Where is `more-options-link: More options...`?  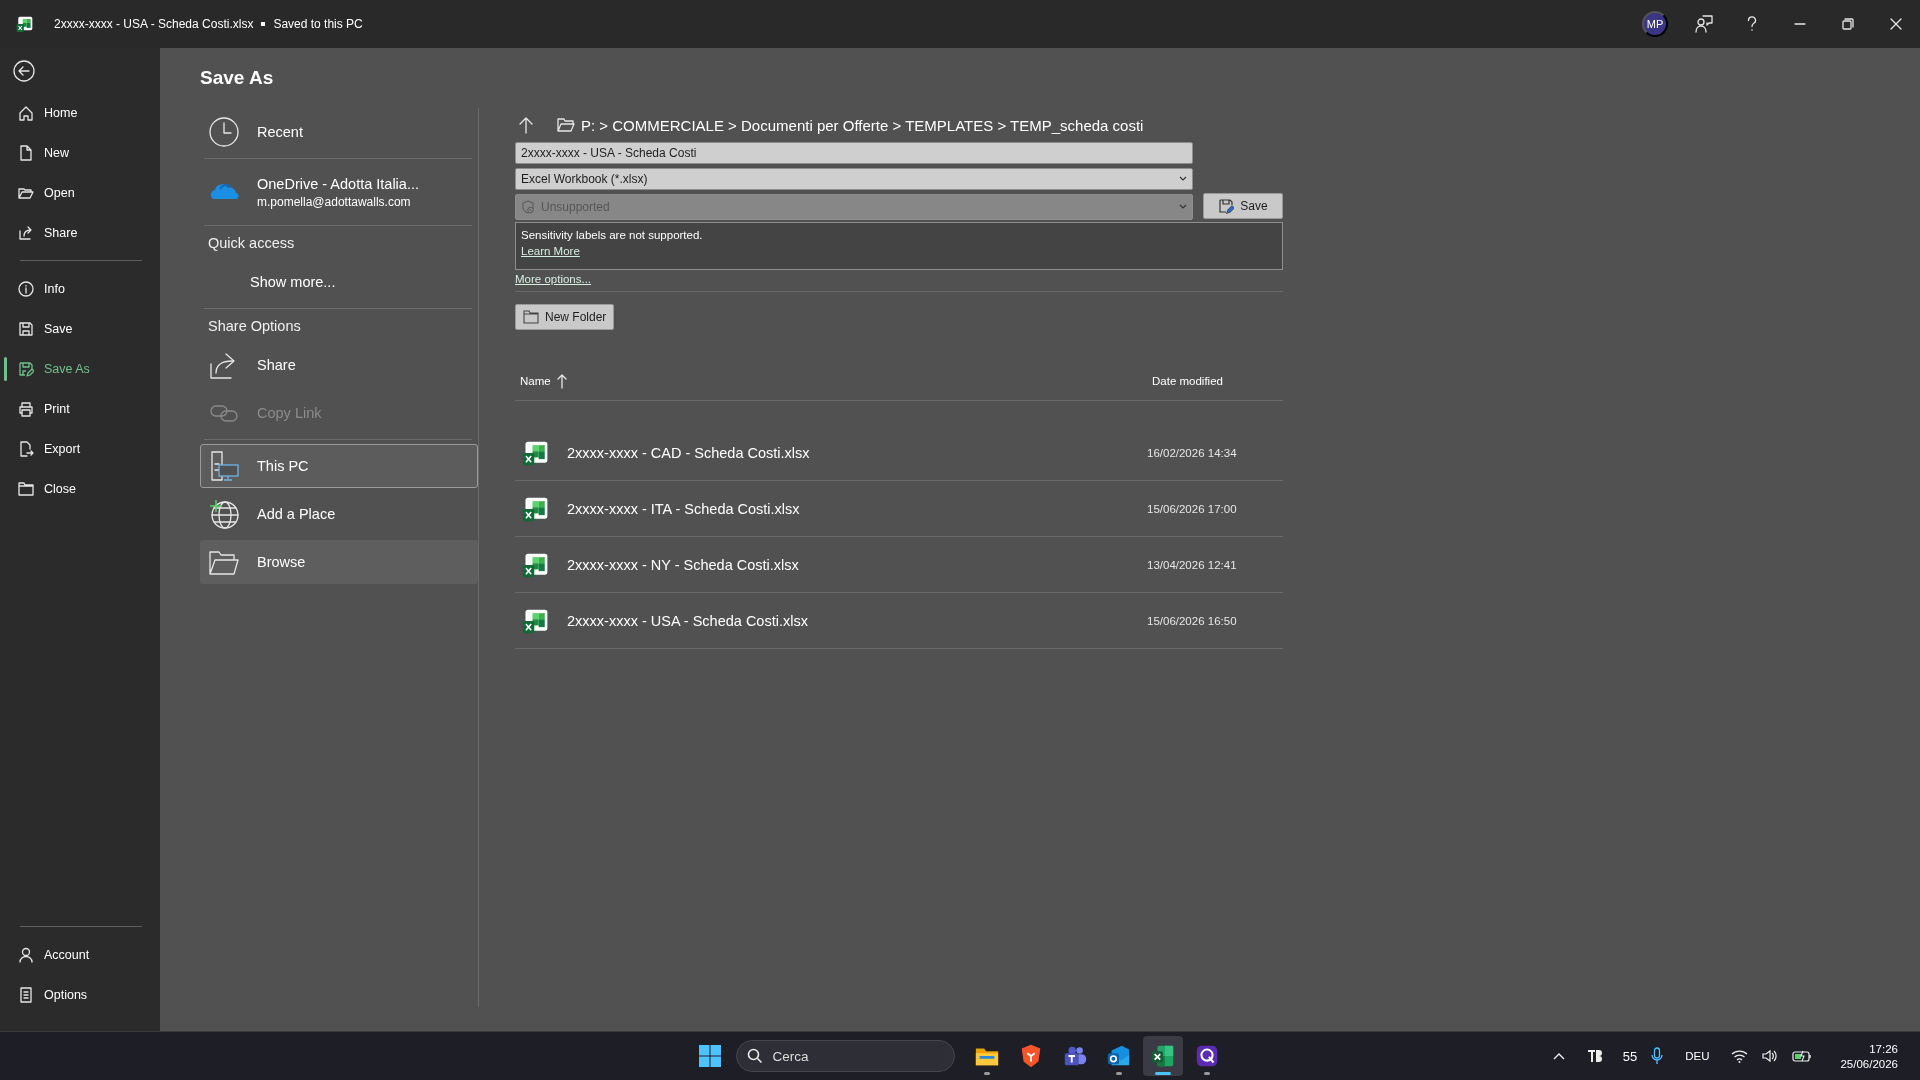
more-options-link: More options... is located at coordinates (553, 279).